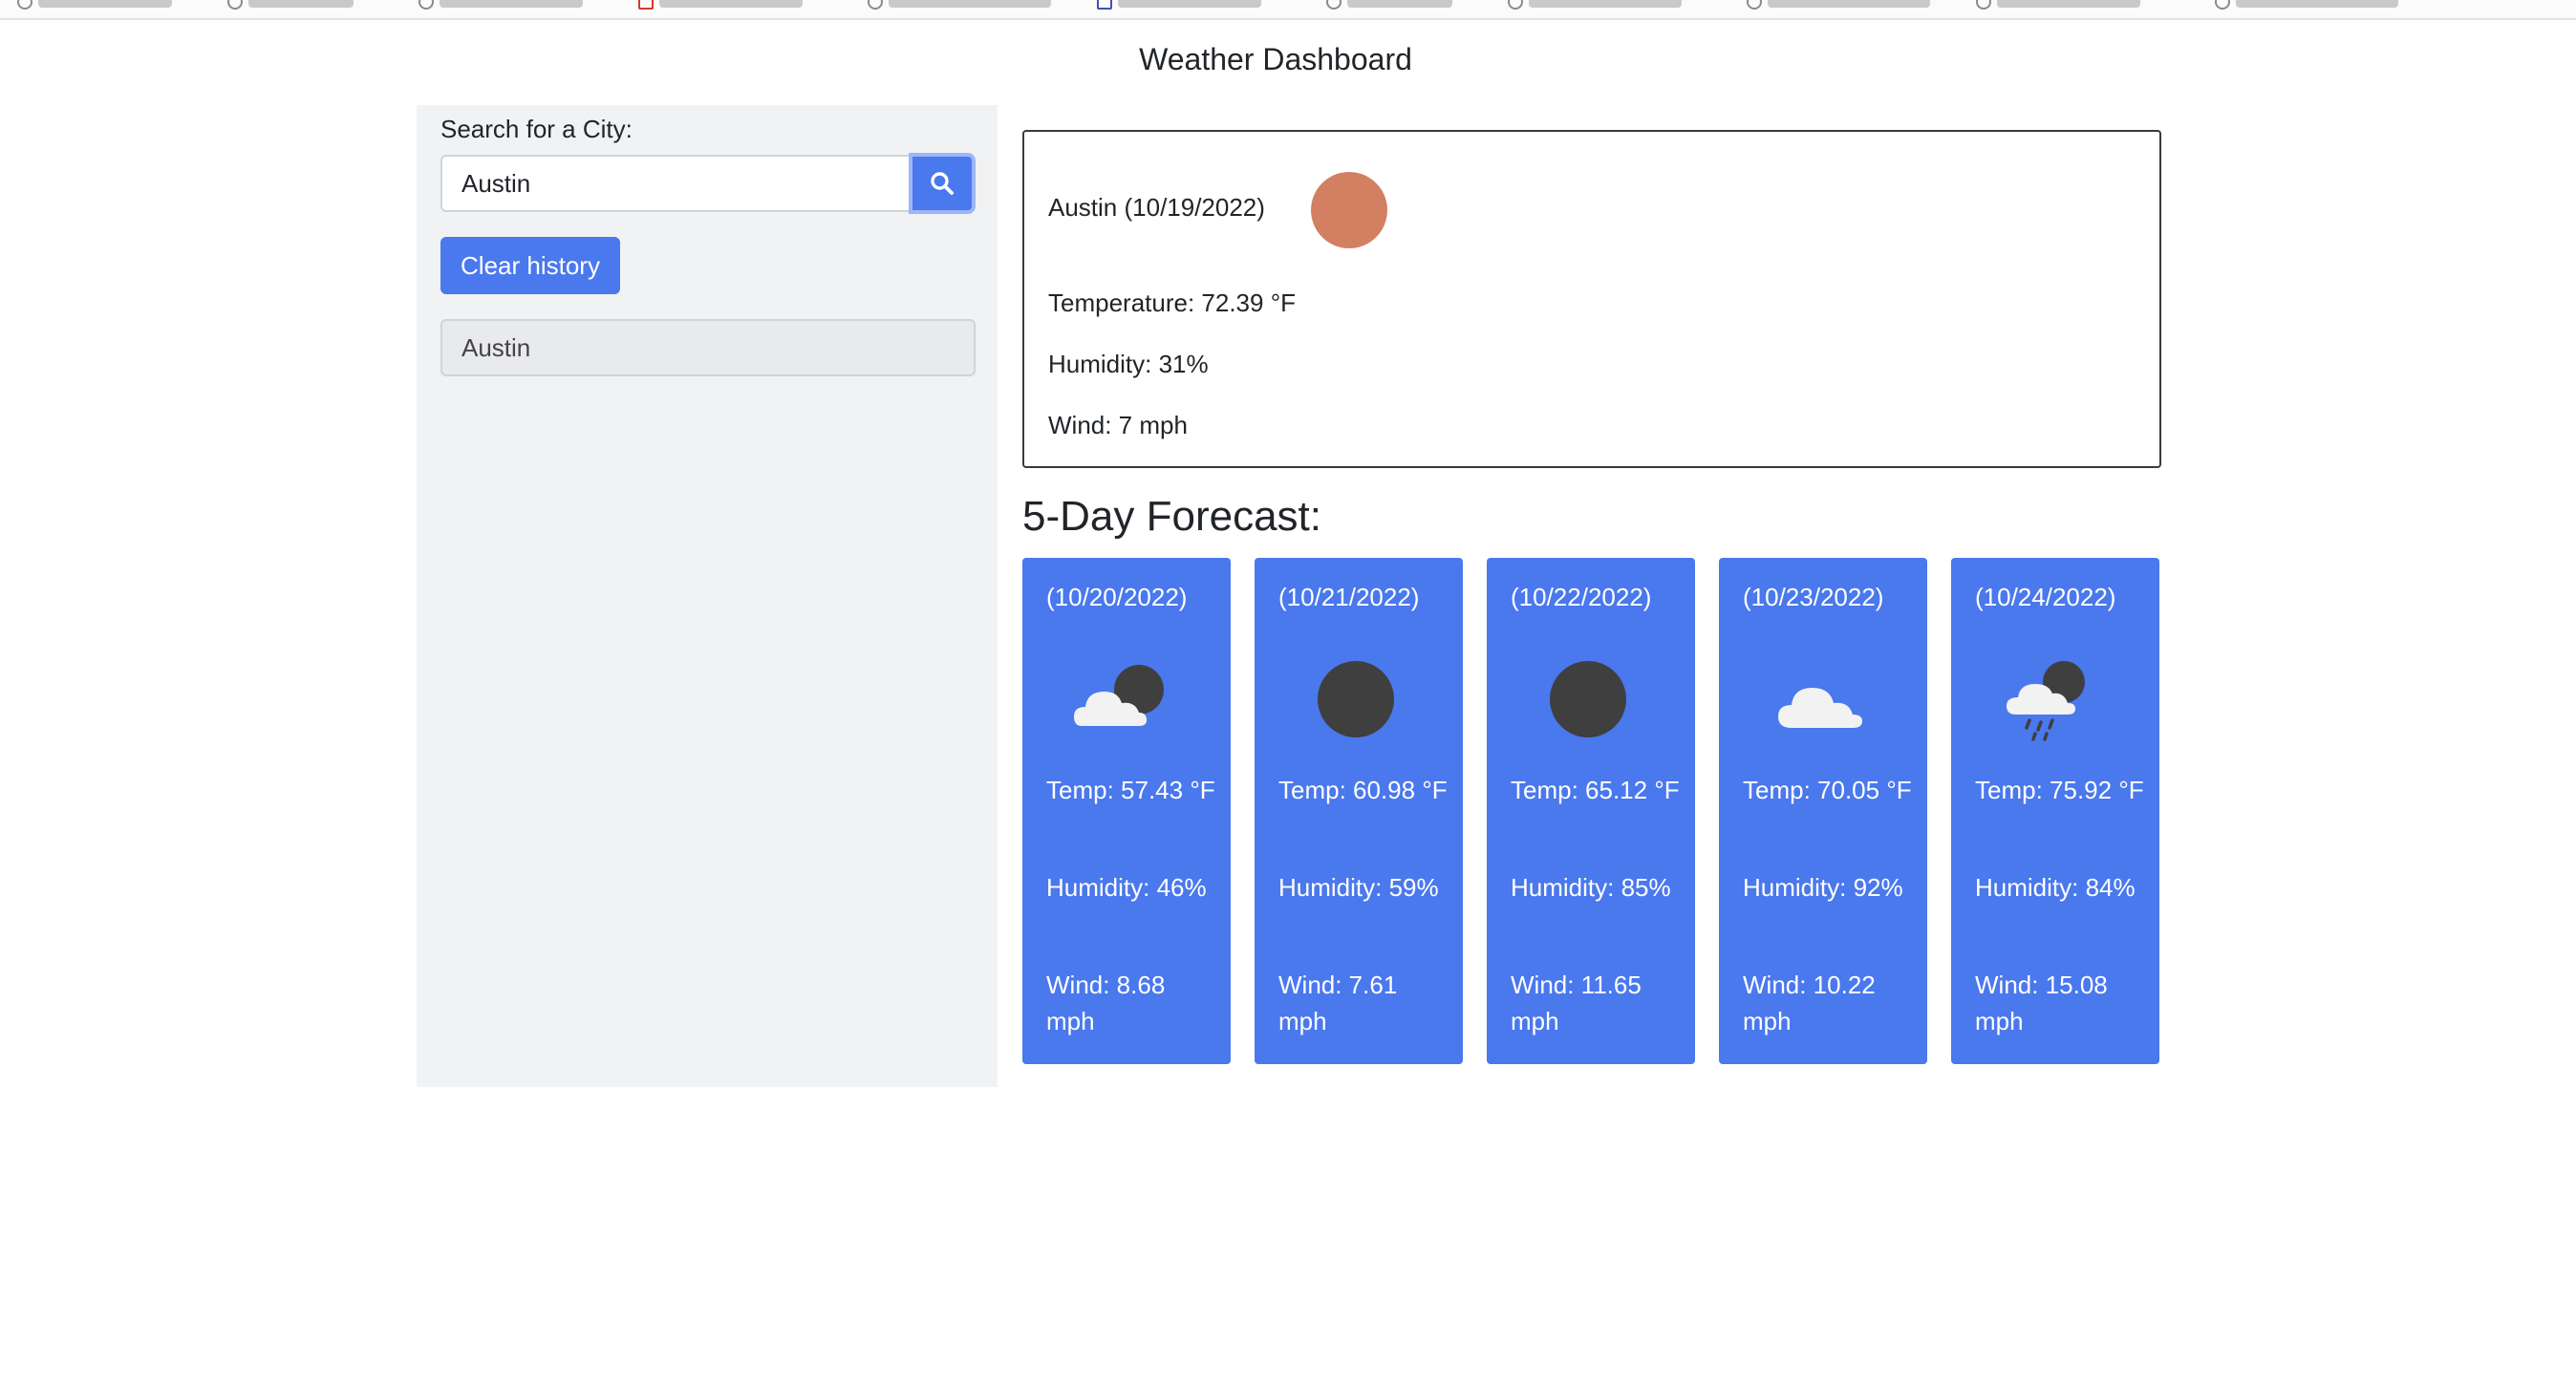 The width and height of the screenshot is (2576, 1387). Describe the element at coordinates (1363, 790) in the screenshot. I see `forecast-temp: Temp: 60.98 °F` at that location.